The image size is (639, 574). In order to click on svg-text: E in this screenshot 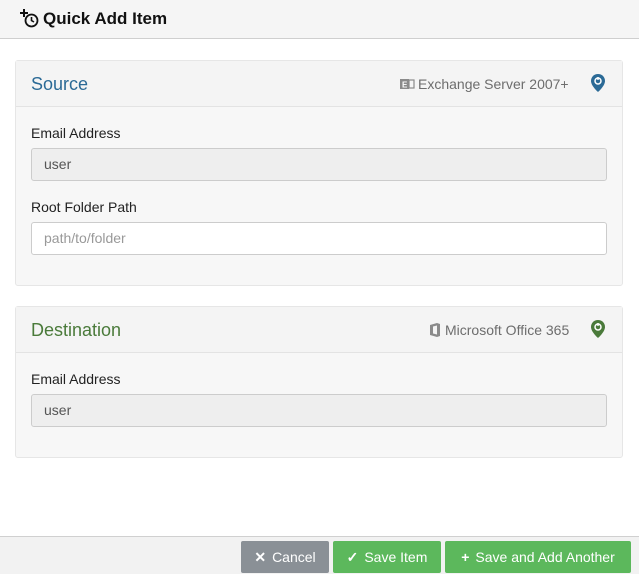, I will do `click(405, 85)`.